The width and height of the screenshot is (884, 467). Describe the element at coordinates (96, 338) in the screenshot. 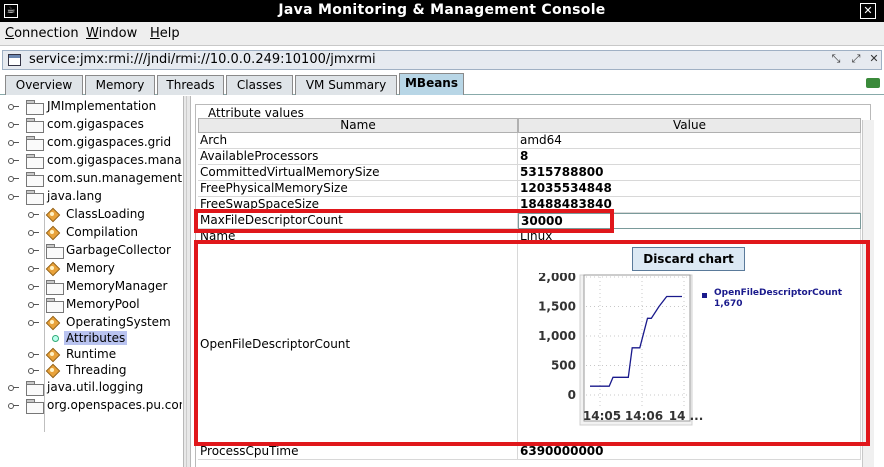

I see `tree-item-label: Attributes` at that location.